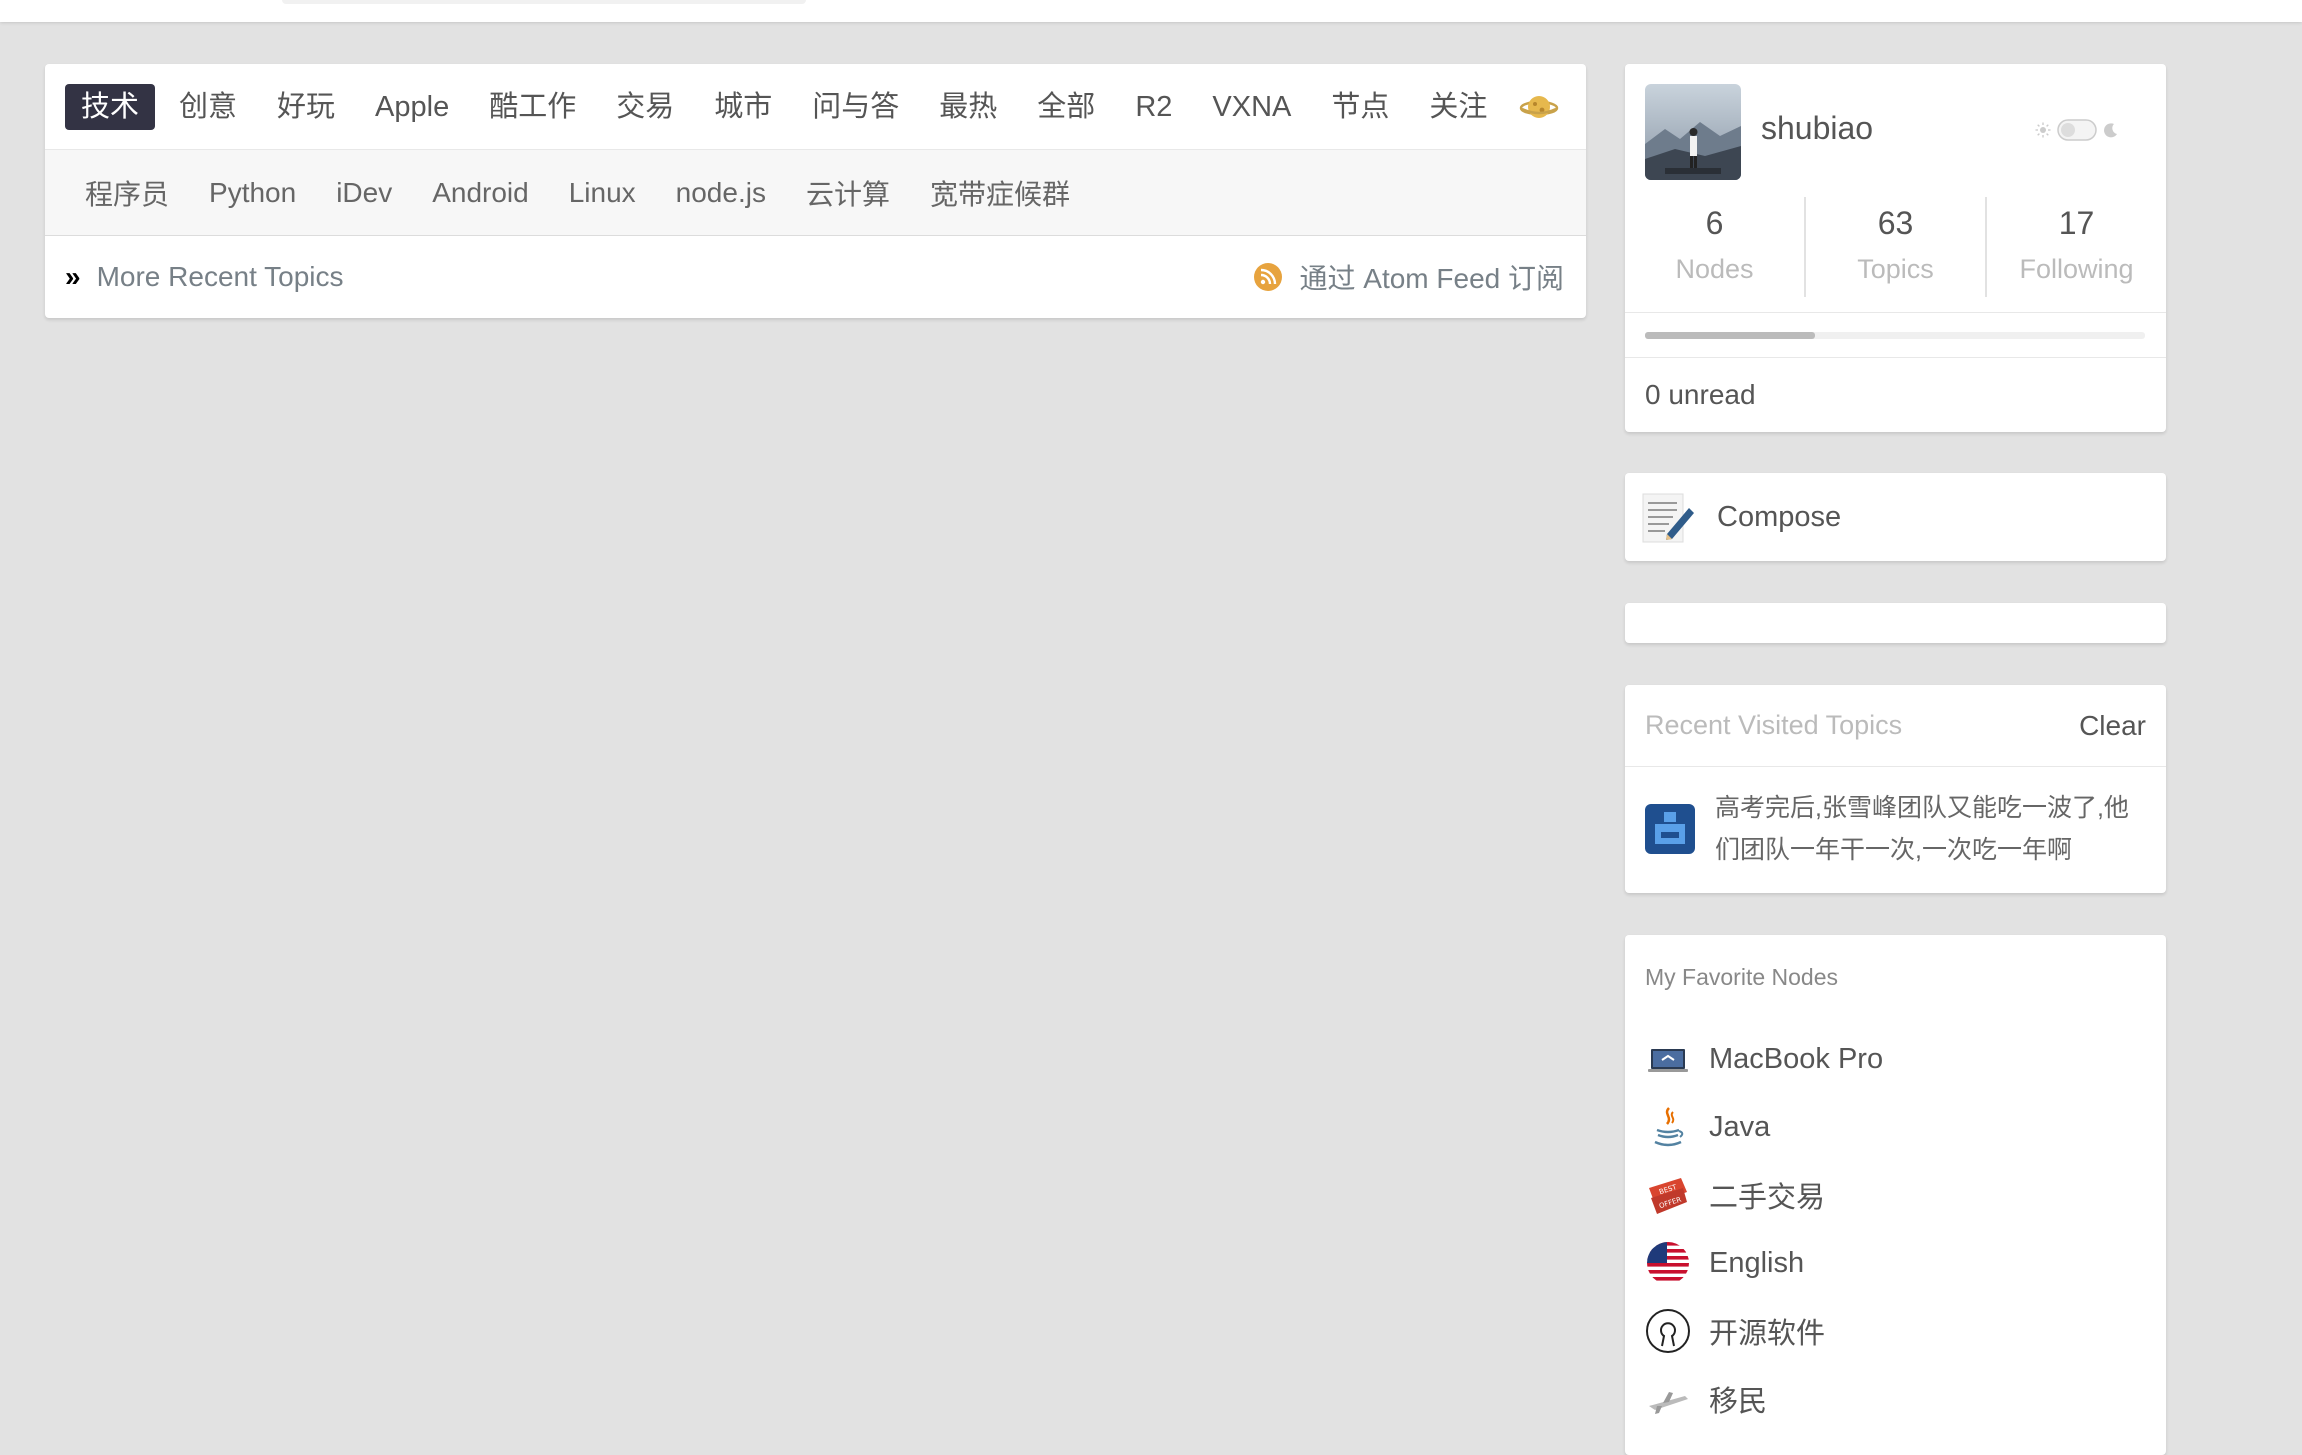 This screenshot has width=2302, height=1455. I want to click on unread-notifications-link: 0 unread, so click(1700, 395).